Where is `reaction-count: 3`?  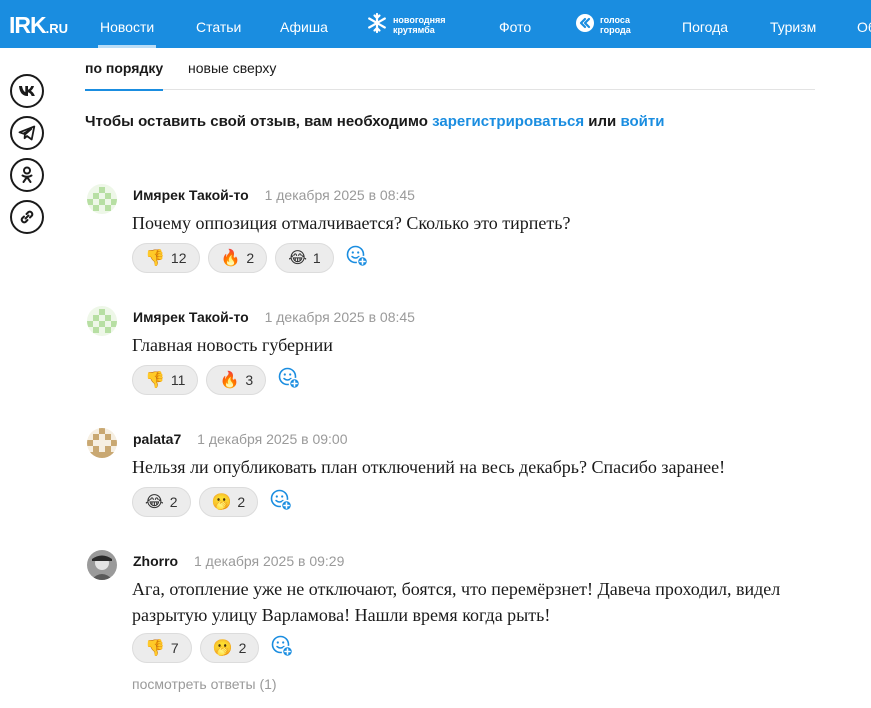 reaction-count: 3 is located at coordinates (249, 380).